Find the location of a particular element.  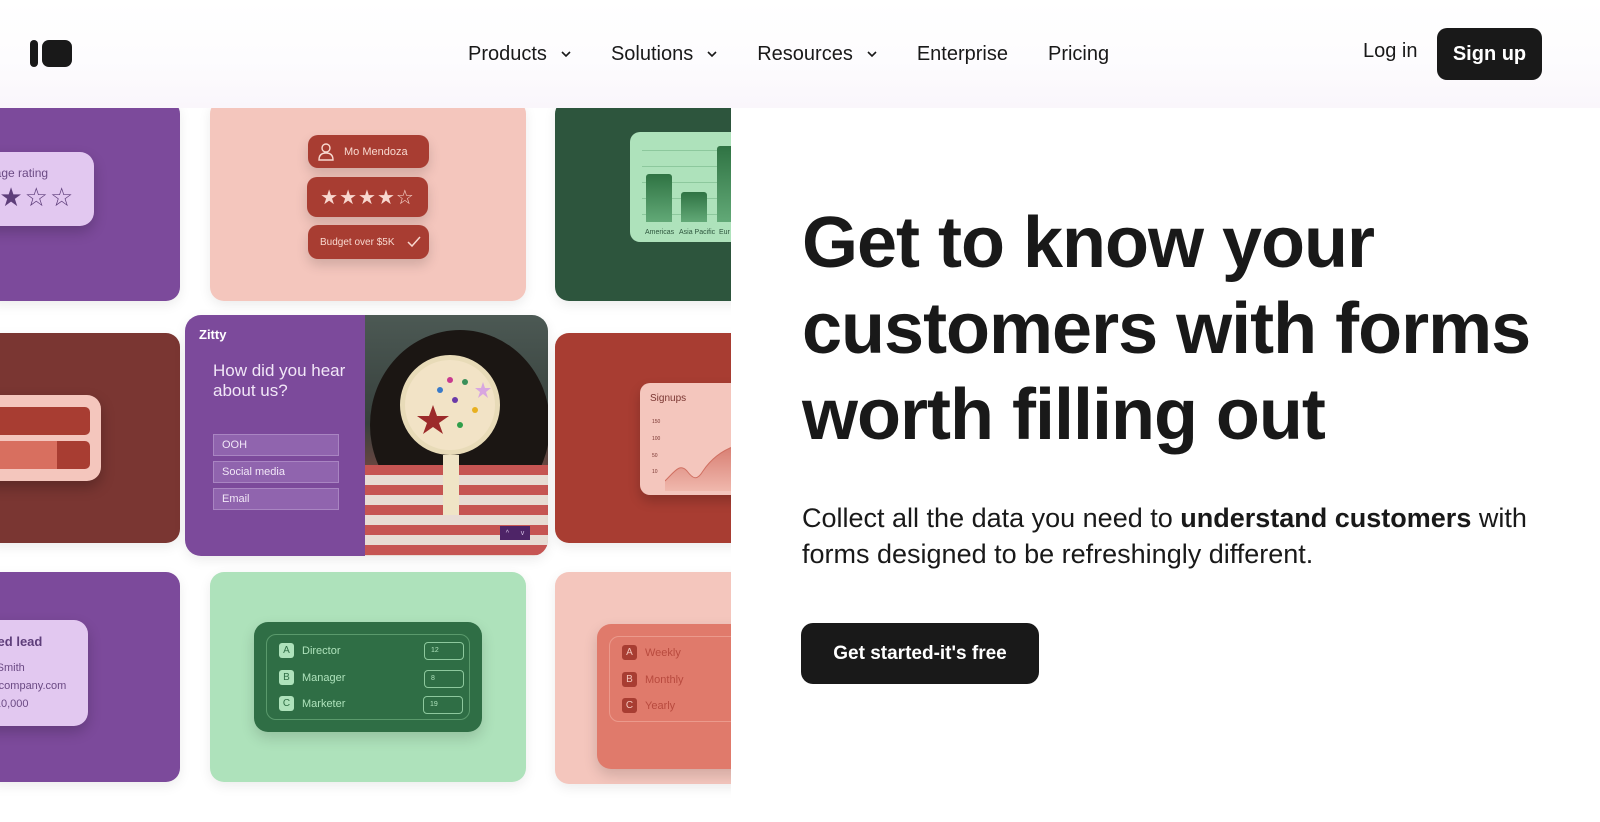

tile-average-rating: erage rating ★★☆☆ is located at coordinates (90, 200).